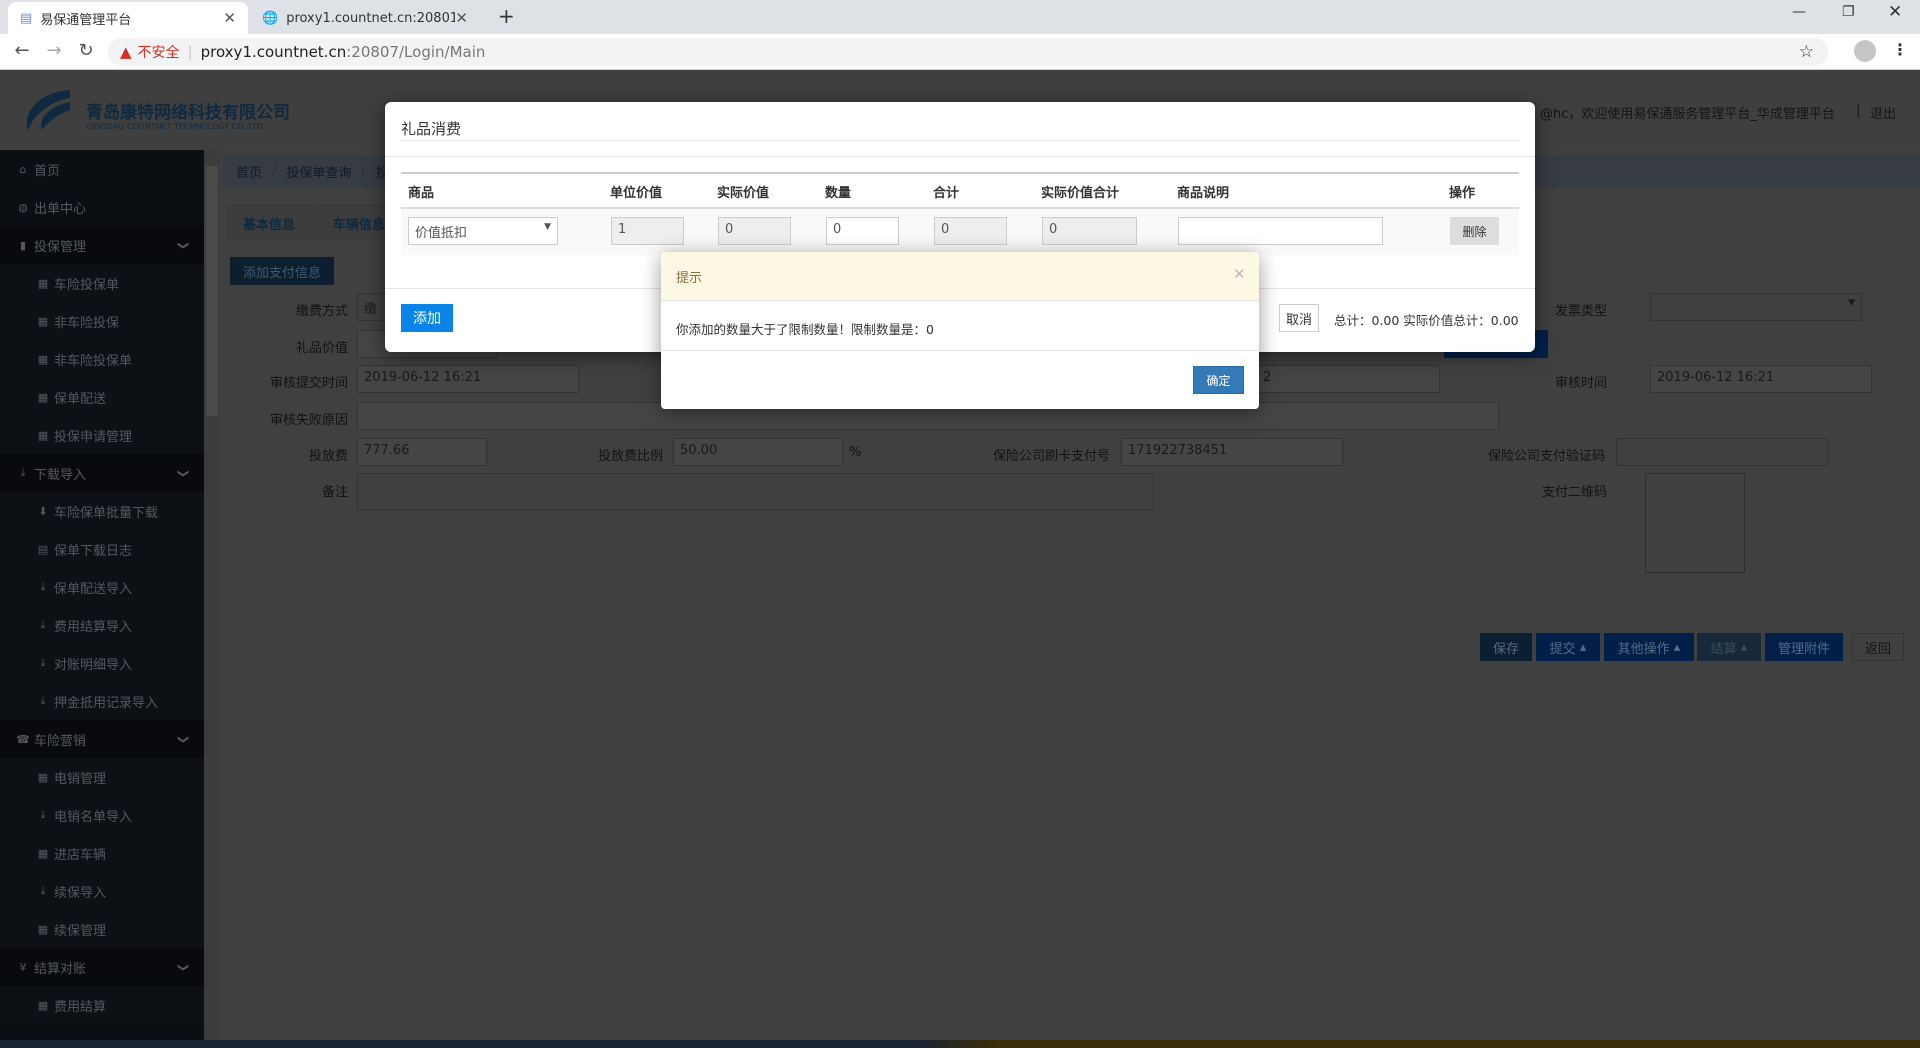 This screenshot has height=1048, width=1920. What do you see at coordinates (23, 739) in the screenshot?
I see `phone-icon: ☎` at bounding box center [23, 739].